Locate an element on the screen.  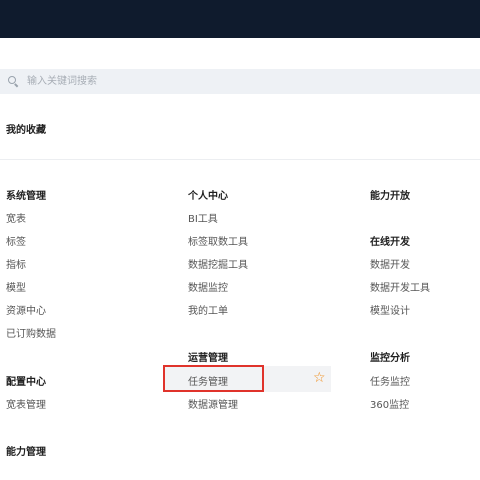
search-icon is located at coordinates (14, 81).